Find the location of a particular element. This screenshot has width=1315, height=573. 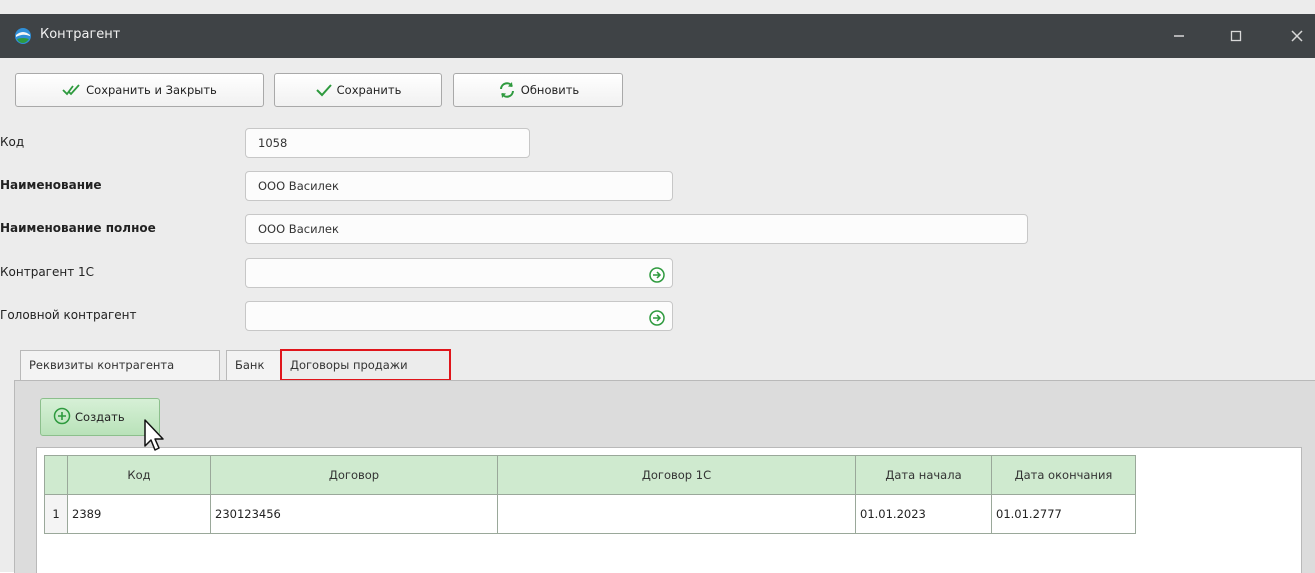

column-header: Договор 1С is located at coordinates (676, 475).